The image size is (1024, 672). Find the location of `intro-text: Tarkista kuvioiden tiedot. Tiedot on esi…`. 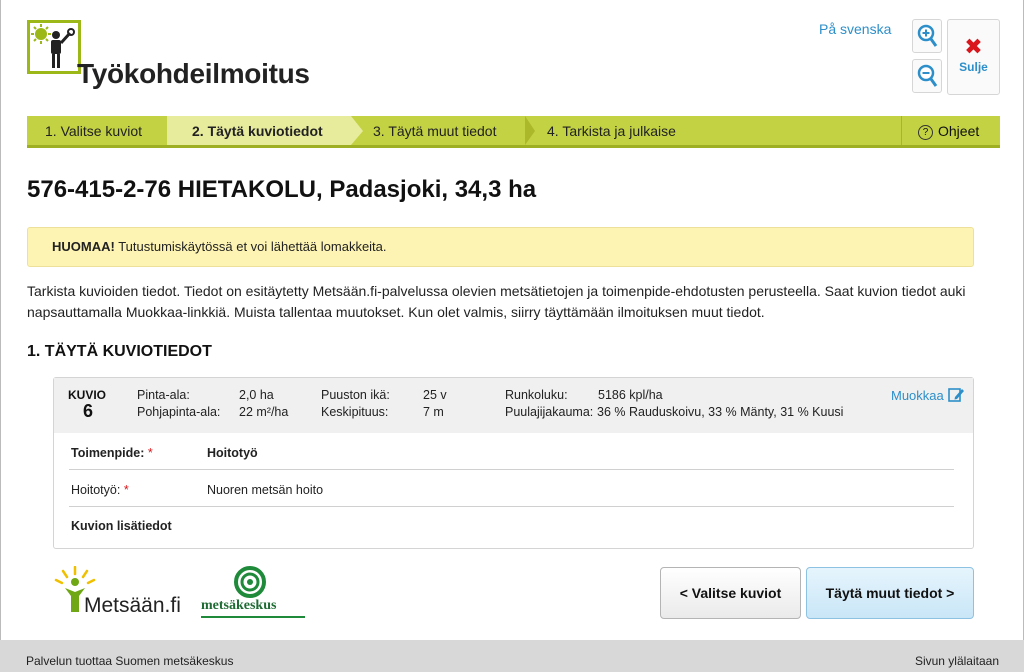

intro-text: Tarkista kuvioiden tiedot. Tiedot on esi… is located at coordinates (496, 301).